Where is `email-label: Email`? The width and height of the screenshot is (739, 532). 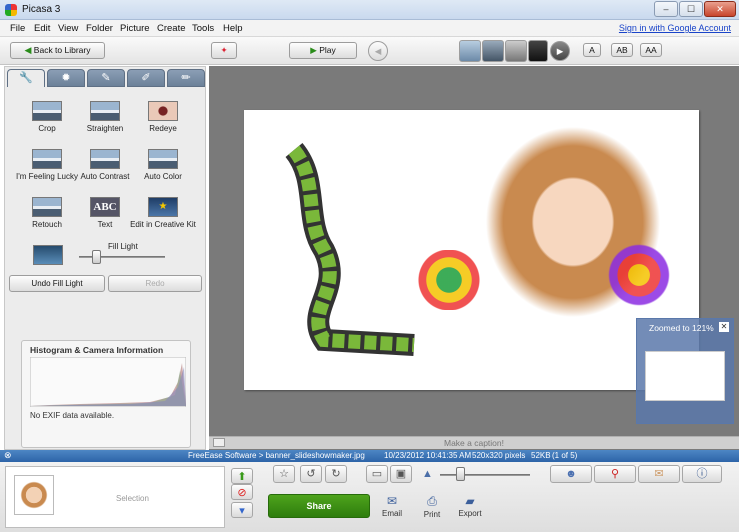
email-label: Email is located at coordinates (391, 513).